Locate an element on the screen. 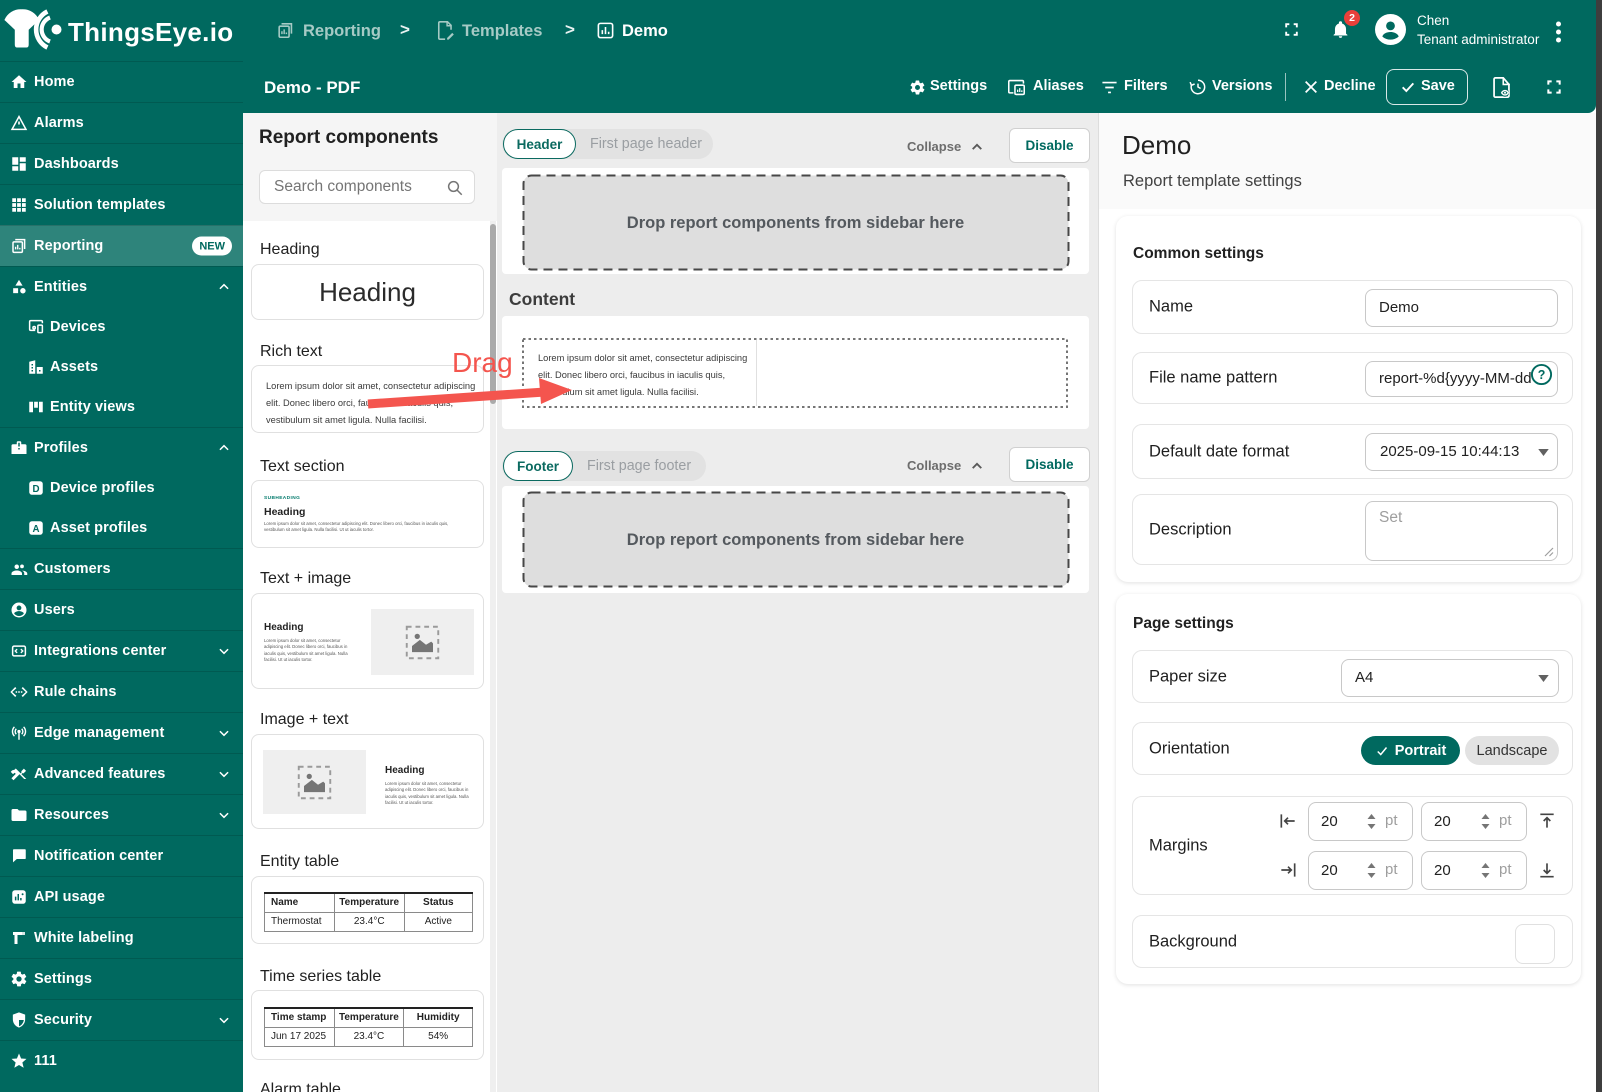  svg-text: A is located at coordinates (35, 529).